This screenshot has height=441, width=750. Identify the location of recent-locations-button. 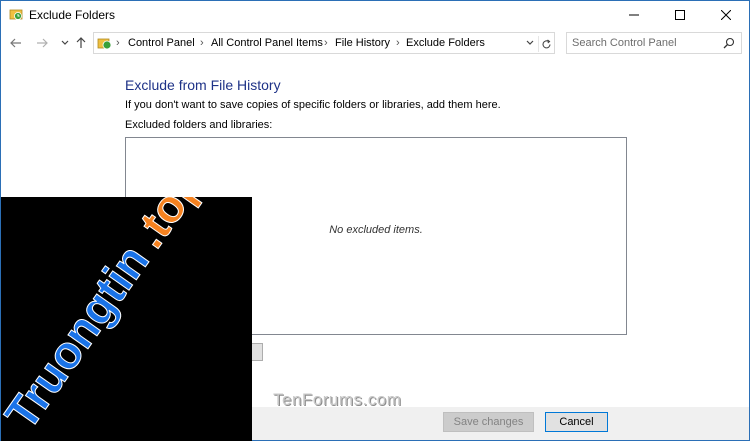
(65, 43).